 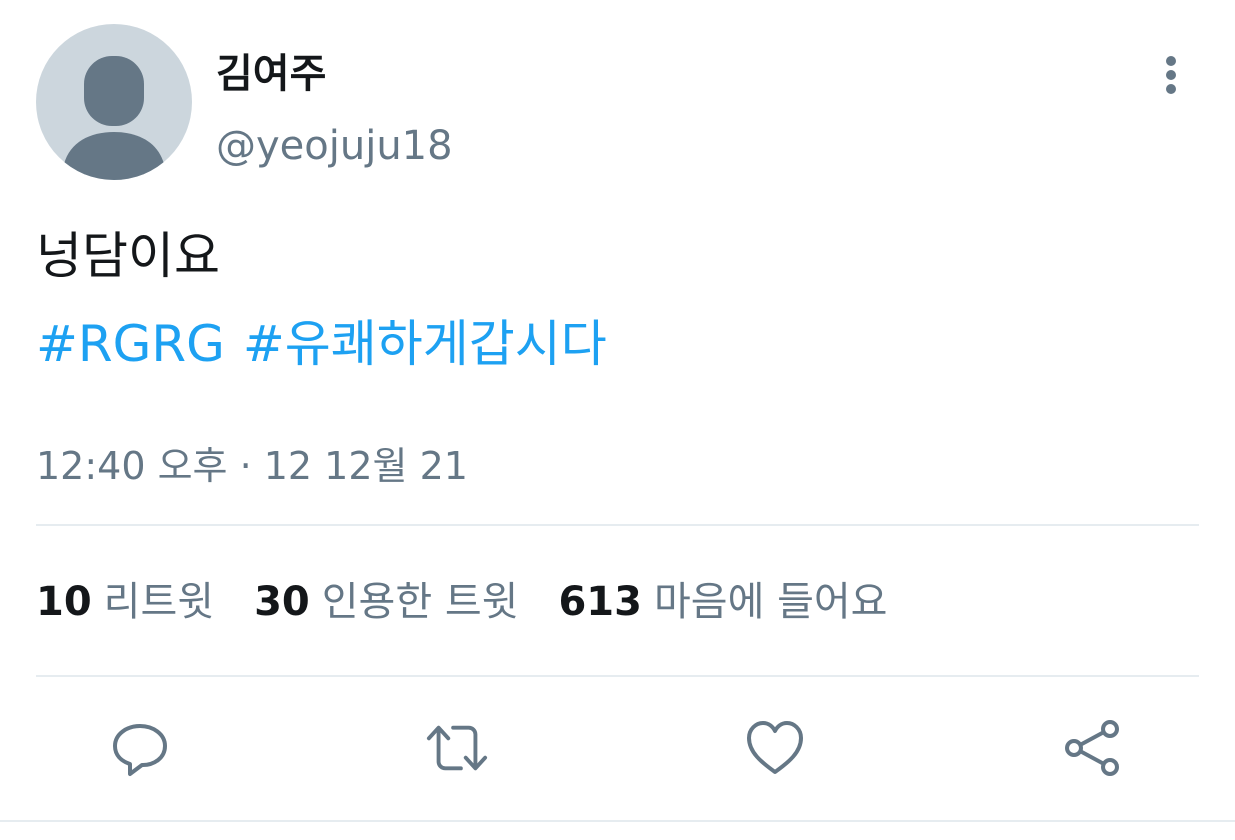 I want to click on retweet-count-stat: 10 리트윗, so click(x=125, y=602).